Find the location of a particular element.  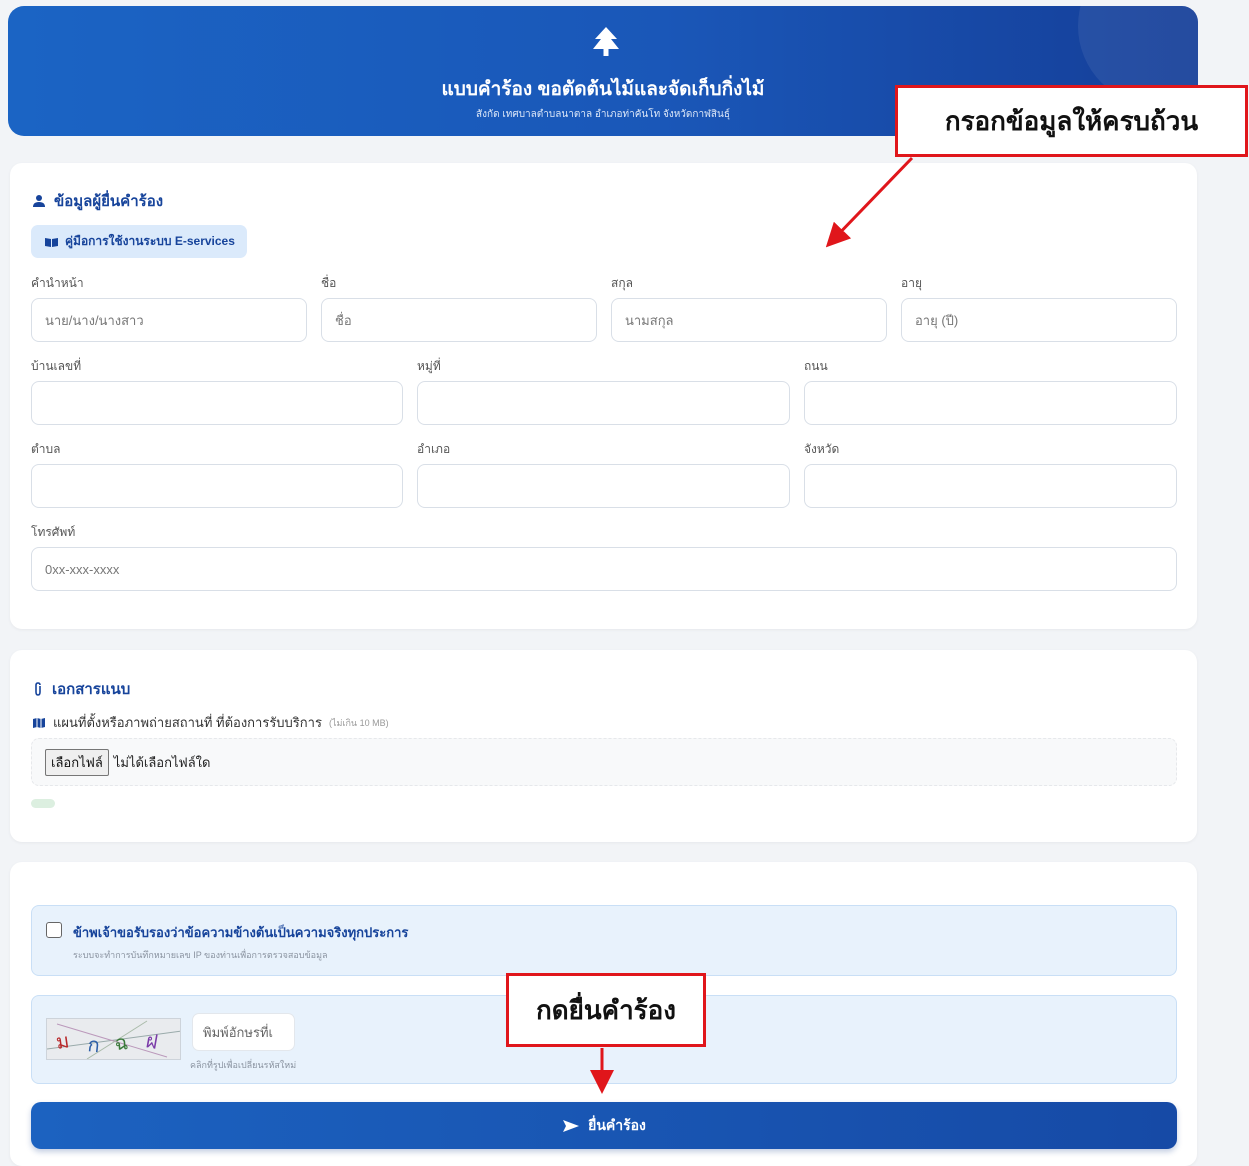

moo-input is located at coordinates (603, 403).